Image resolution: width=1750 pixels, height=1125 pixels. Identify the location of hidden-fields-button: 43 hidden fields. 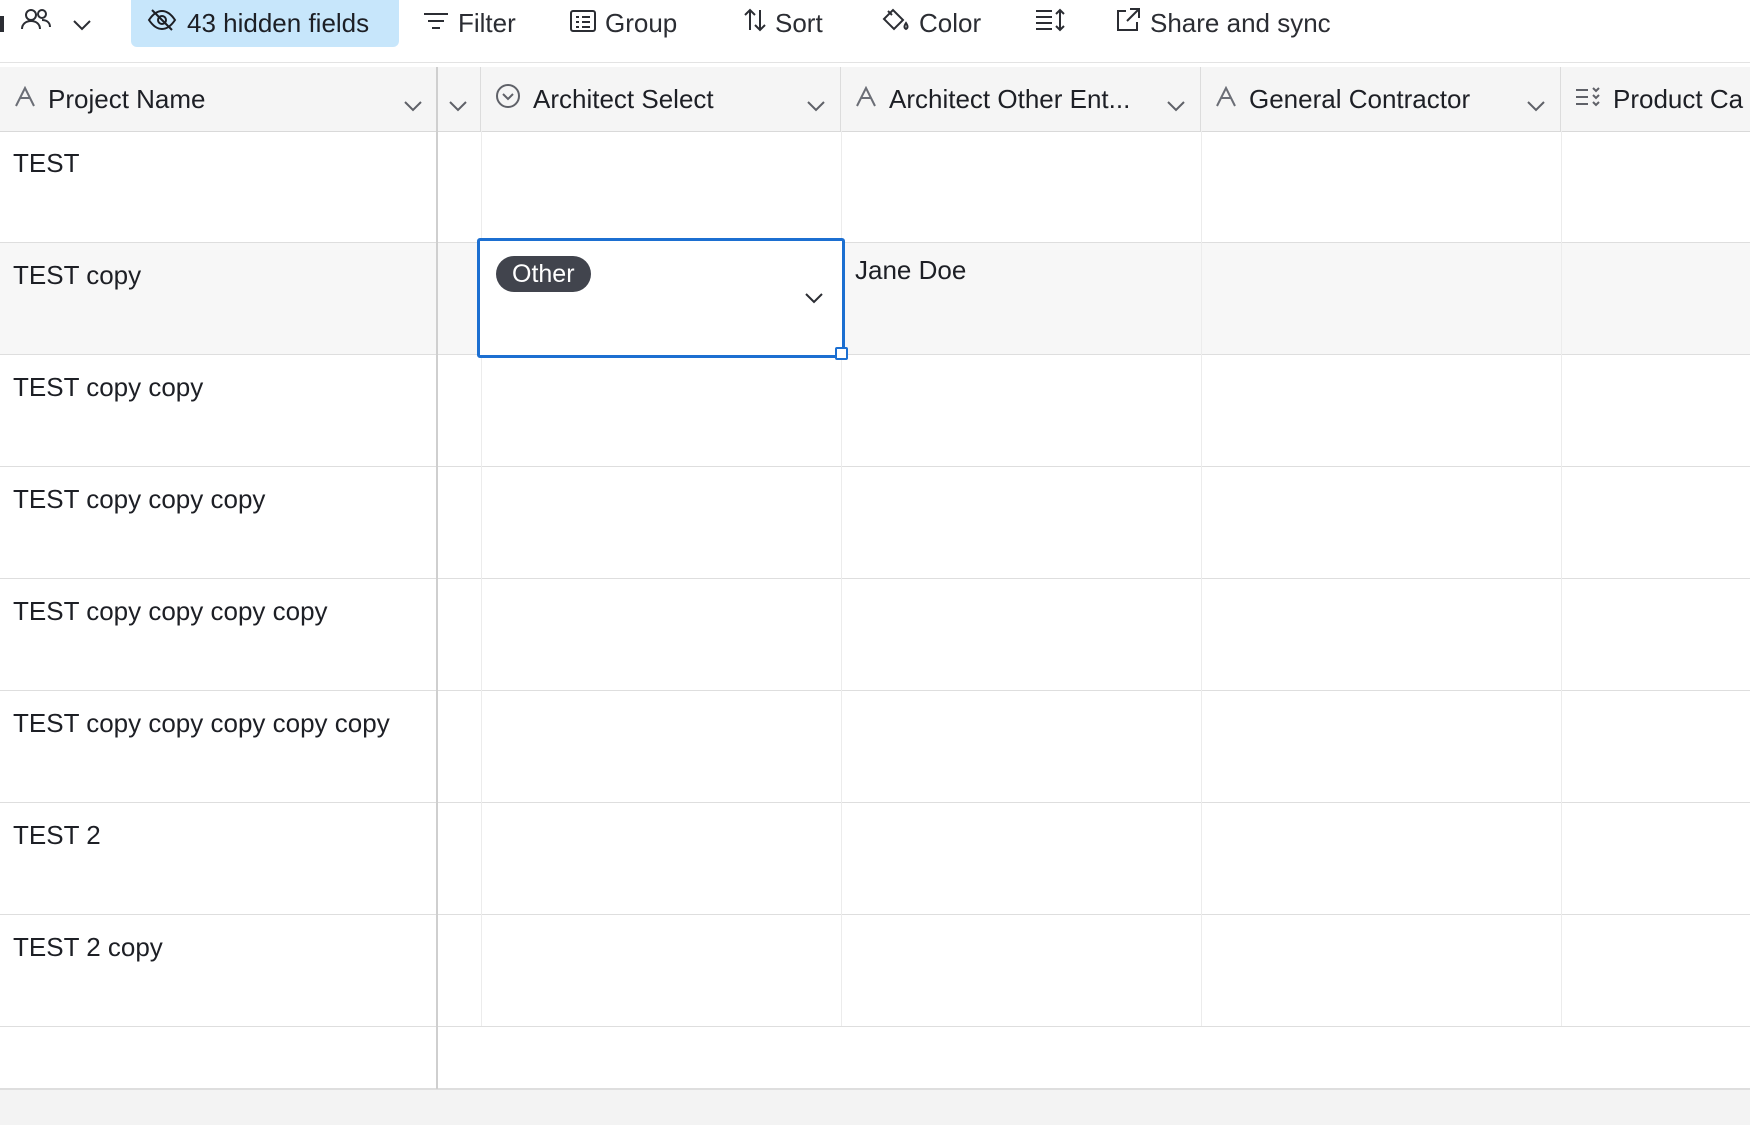
(265, 23).